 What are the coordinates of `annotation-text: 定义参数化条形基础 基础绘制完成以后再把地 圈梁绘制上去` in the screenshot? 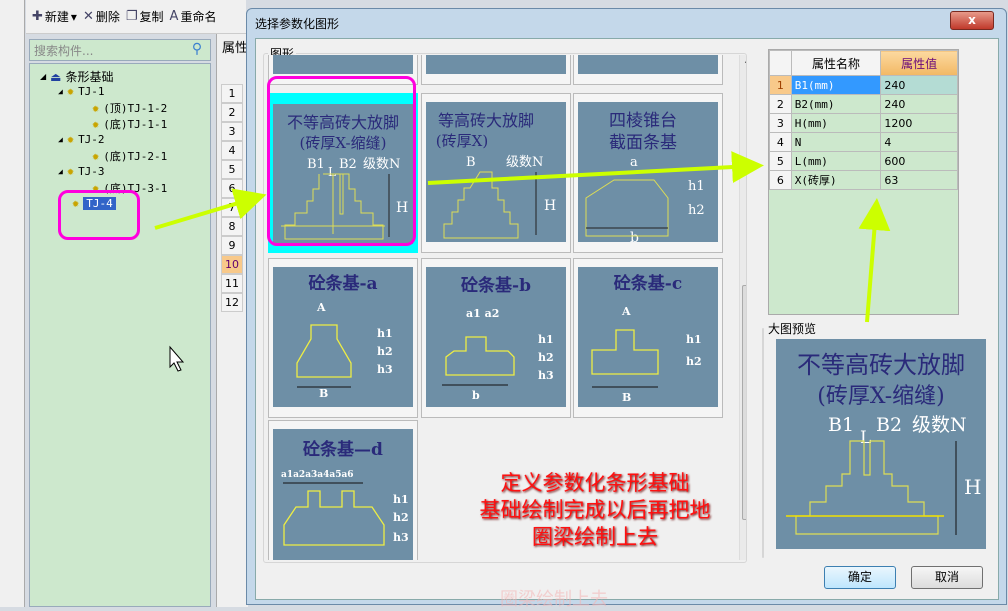 It's located at (595, 510).